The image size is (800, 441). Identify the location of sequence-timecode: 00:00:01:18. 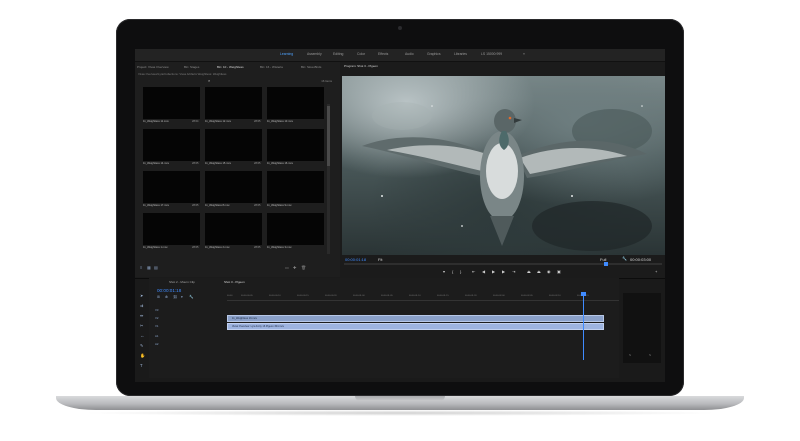
(169, 290).